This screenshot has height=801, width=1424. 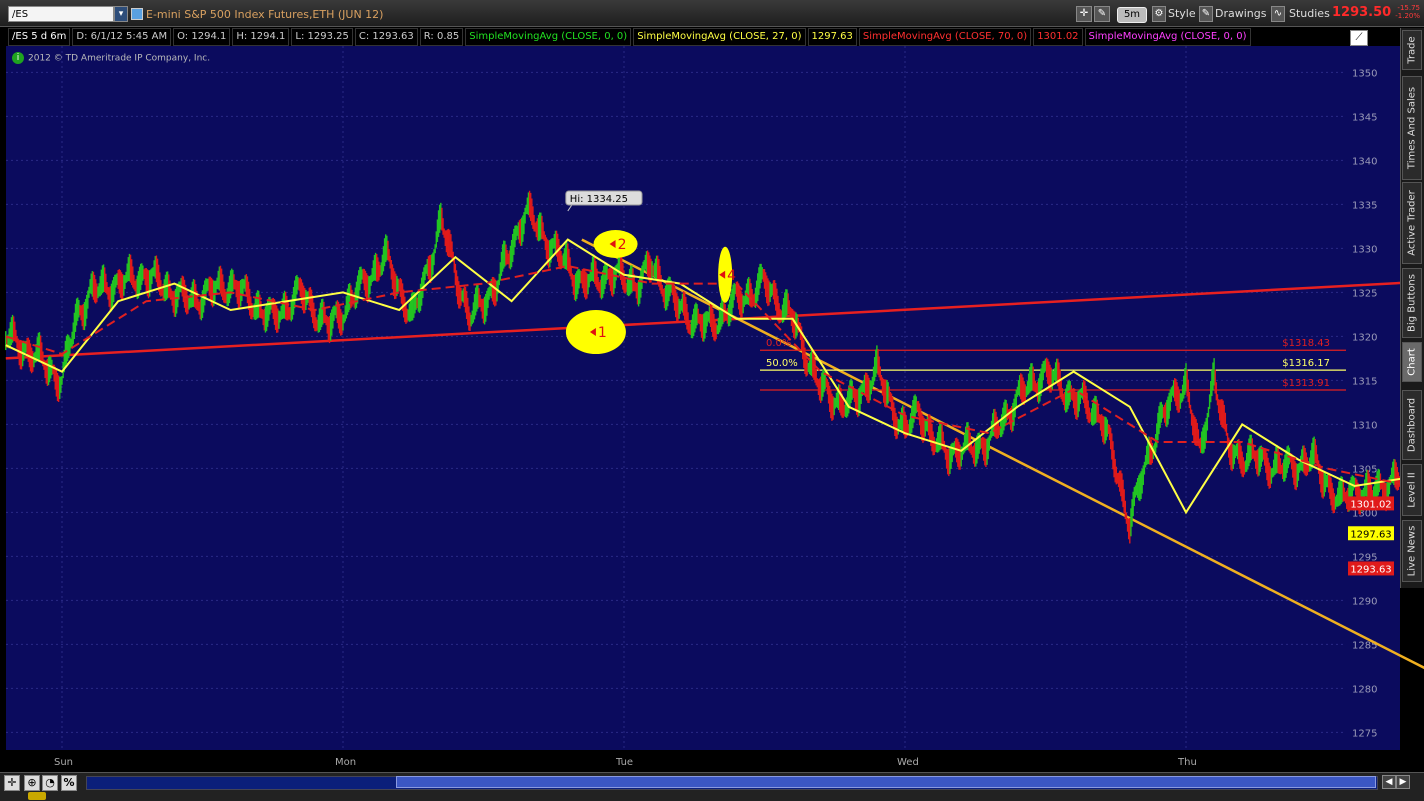 I want to click on symbol-input: /ES, so click(x=61, y=14).